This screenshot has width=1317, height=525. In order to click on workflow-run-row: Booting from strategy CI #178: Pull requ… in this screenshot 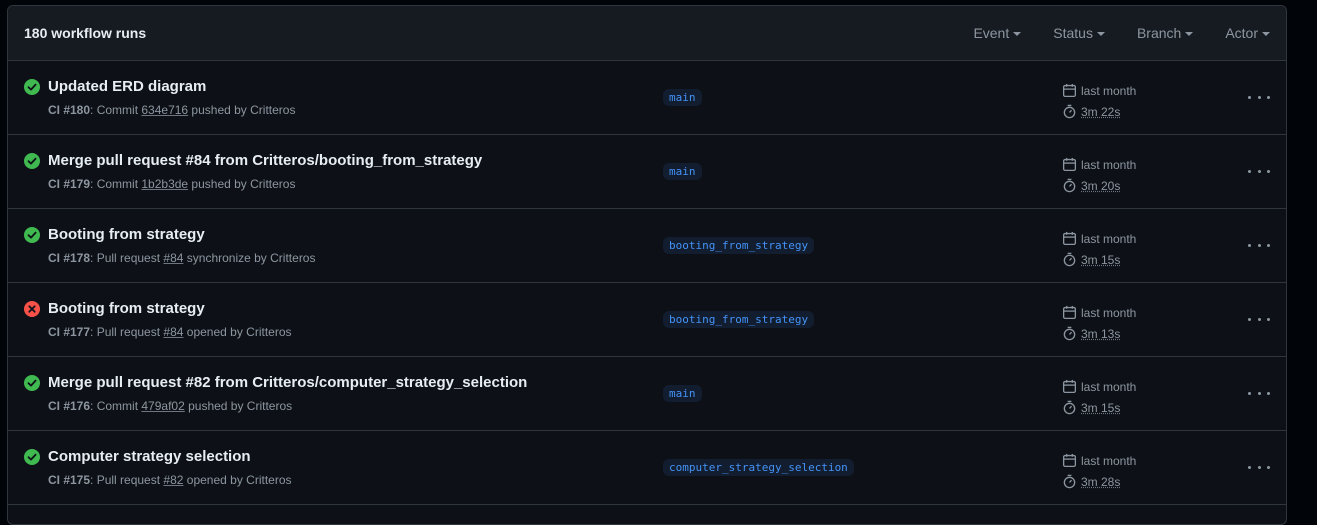, I will do `click(647, 246)`.